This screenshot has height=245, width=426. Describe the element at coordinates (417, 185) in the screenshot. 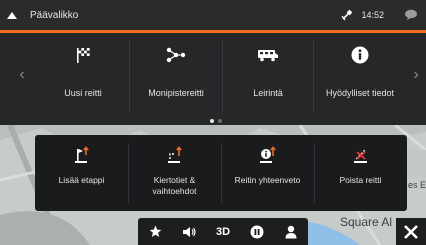

I see `map-label-edge: es E` at that location.